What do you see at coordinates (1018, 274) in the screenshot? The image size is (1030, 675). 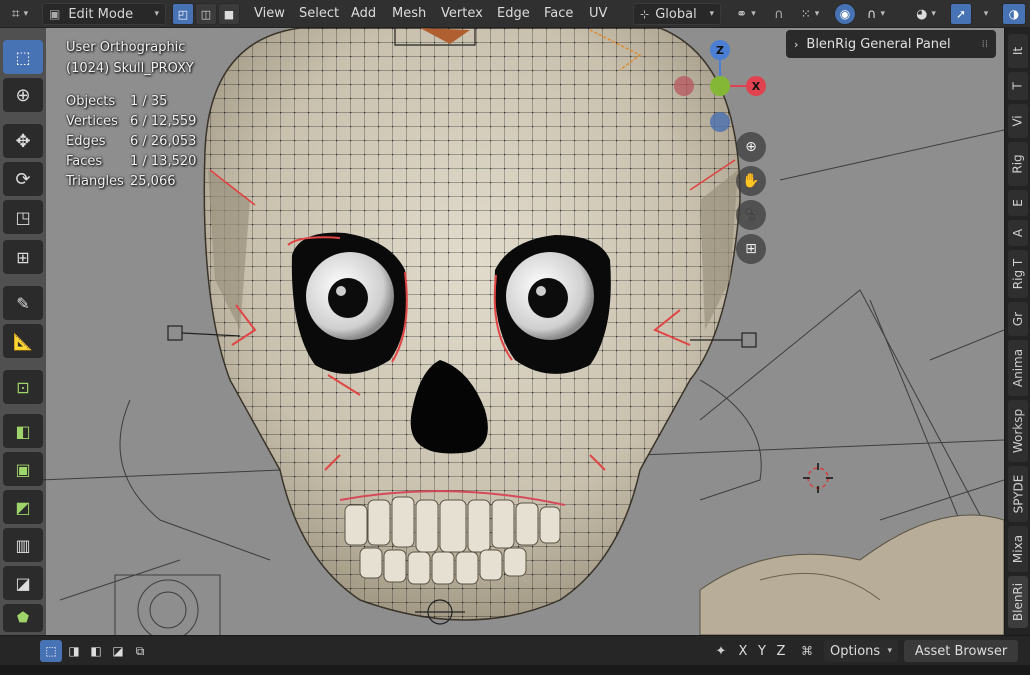 I see `tab-rig-t: Rig T` at bounding box center [1018, 274].